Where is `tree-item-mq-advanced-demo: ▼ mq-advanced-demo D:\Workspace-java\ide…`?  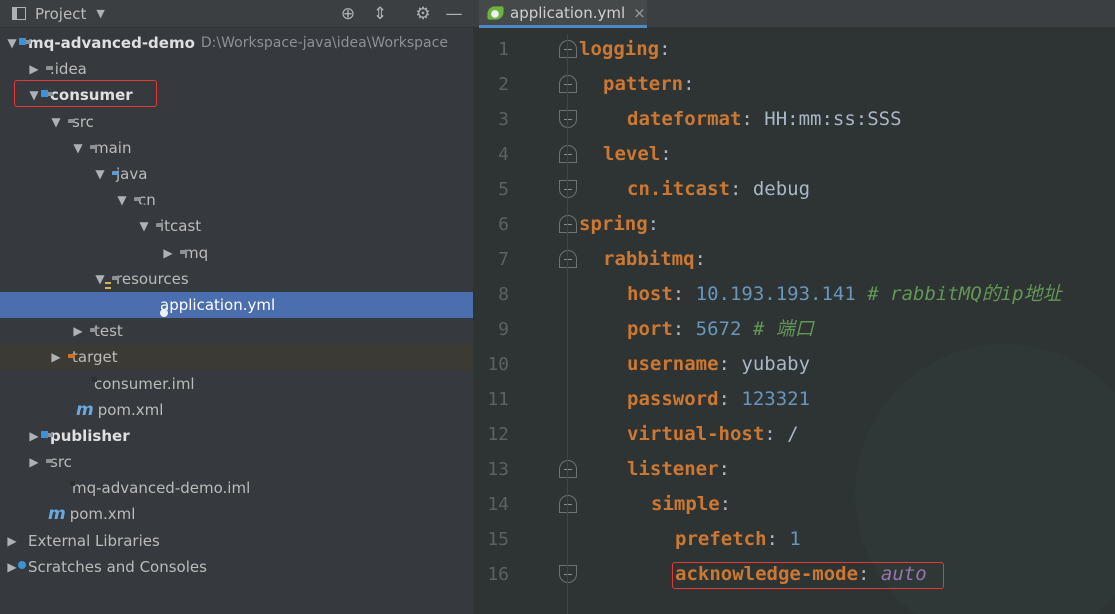 tree-item-mq-advanced-demo: ▼ mq-advanced-demo D:\Workspace-java\ide… is located at coordinates (236, 43).